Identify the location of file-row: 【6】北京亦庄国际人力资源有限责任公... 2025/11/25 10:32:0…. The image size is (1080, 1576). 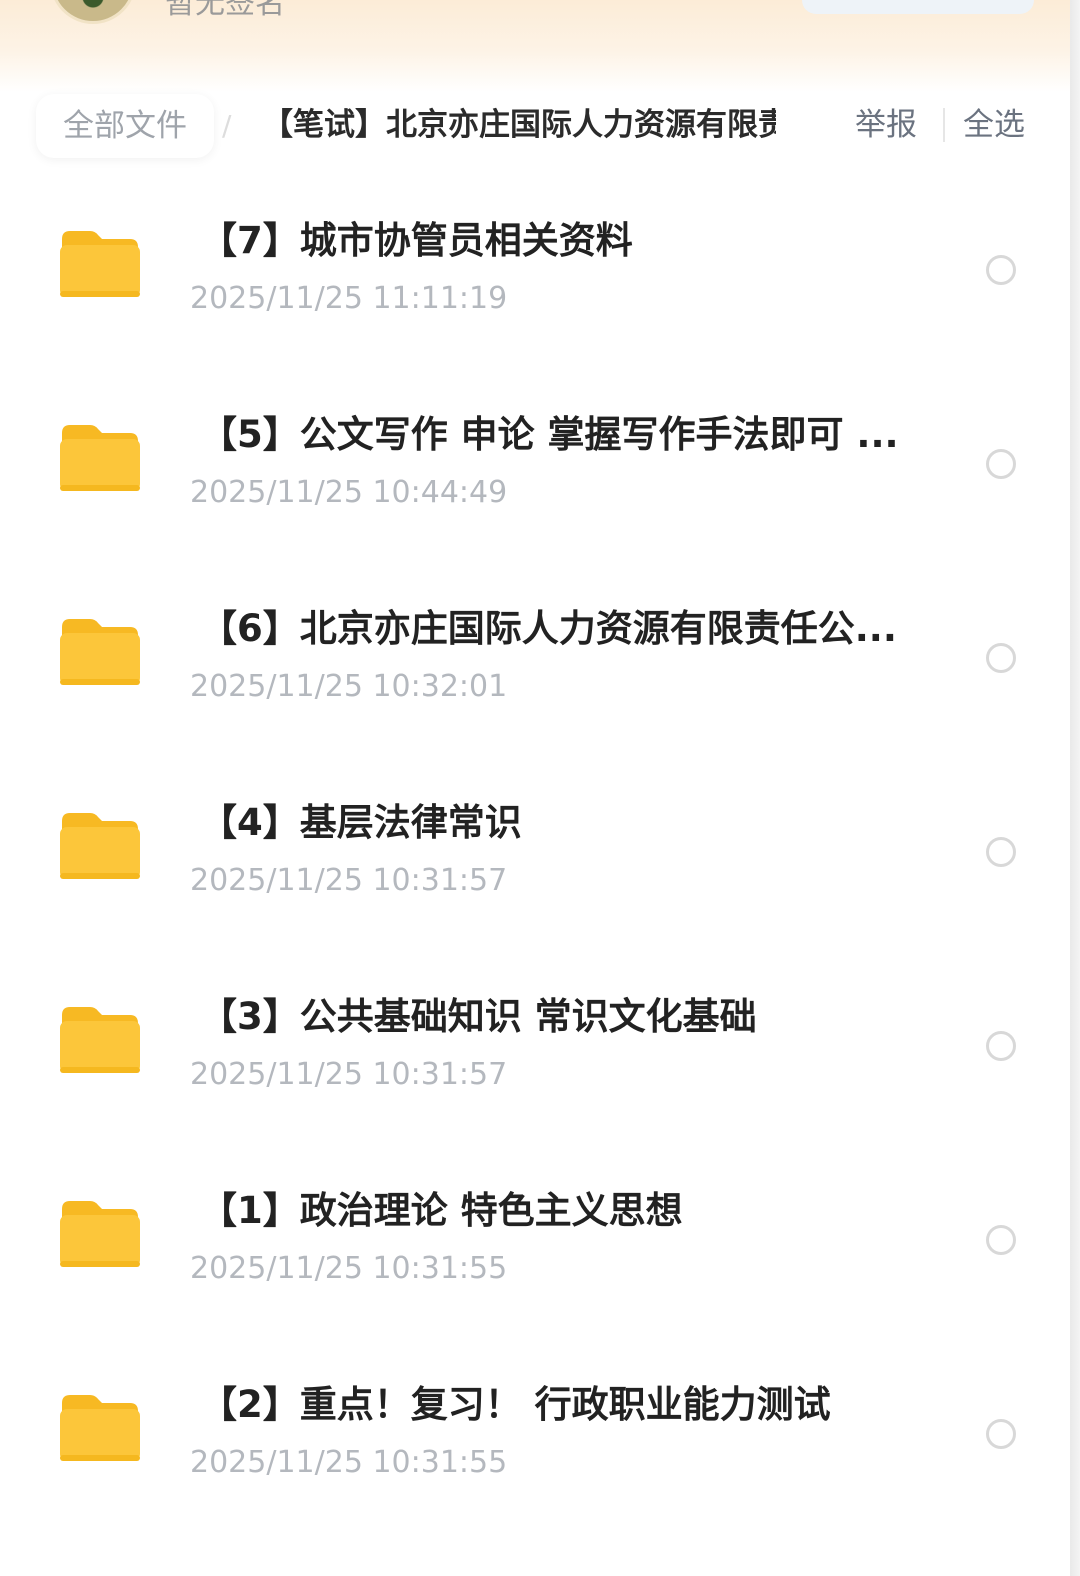
(535, 660).